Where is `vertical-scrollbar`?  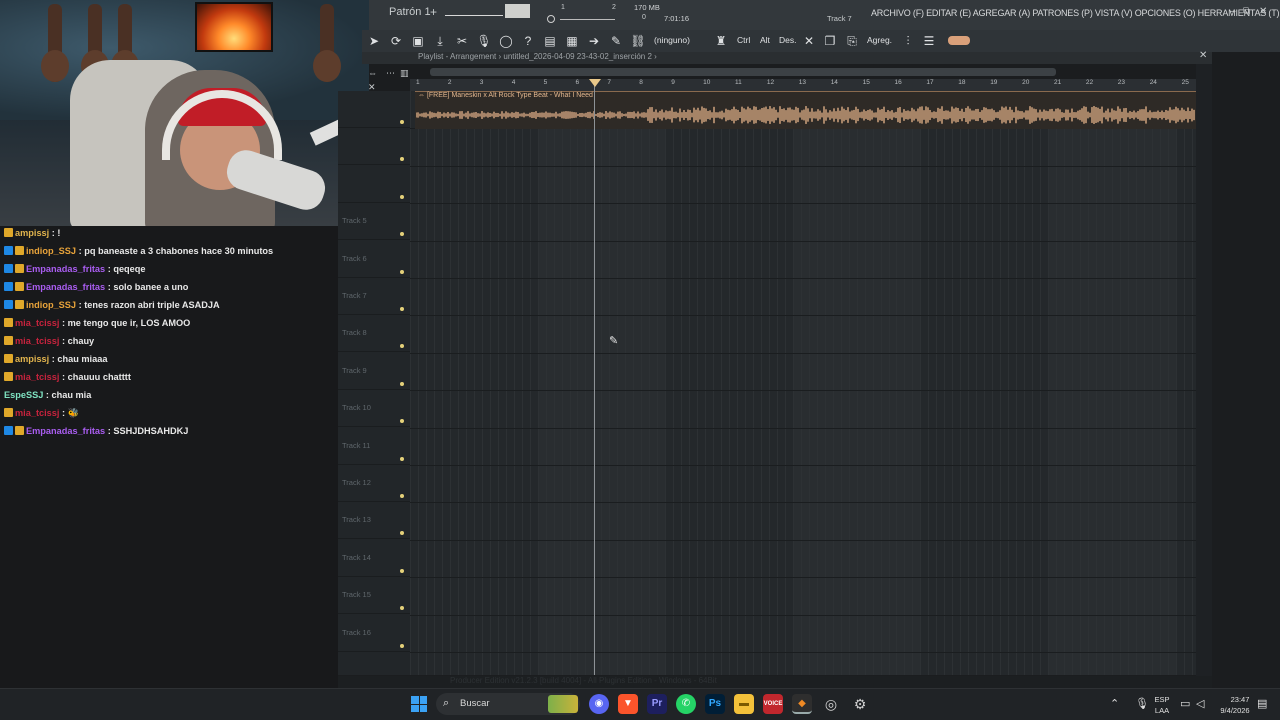 vertical-scrollbar is located at coordinates (1204, 370).